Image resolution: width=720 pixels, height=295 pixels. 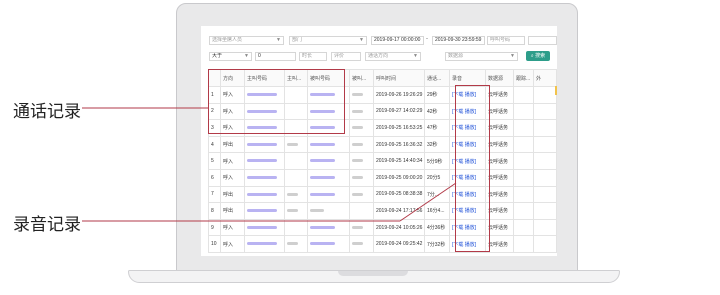 What do you see at coordinates (47, 225) in the screenshot?
I see `recording-records-callout: 录音记录` at bounding box center [47, 225].